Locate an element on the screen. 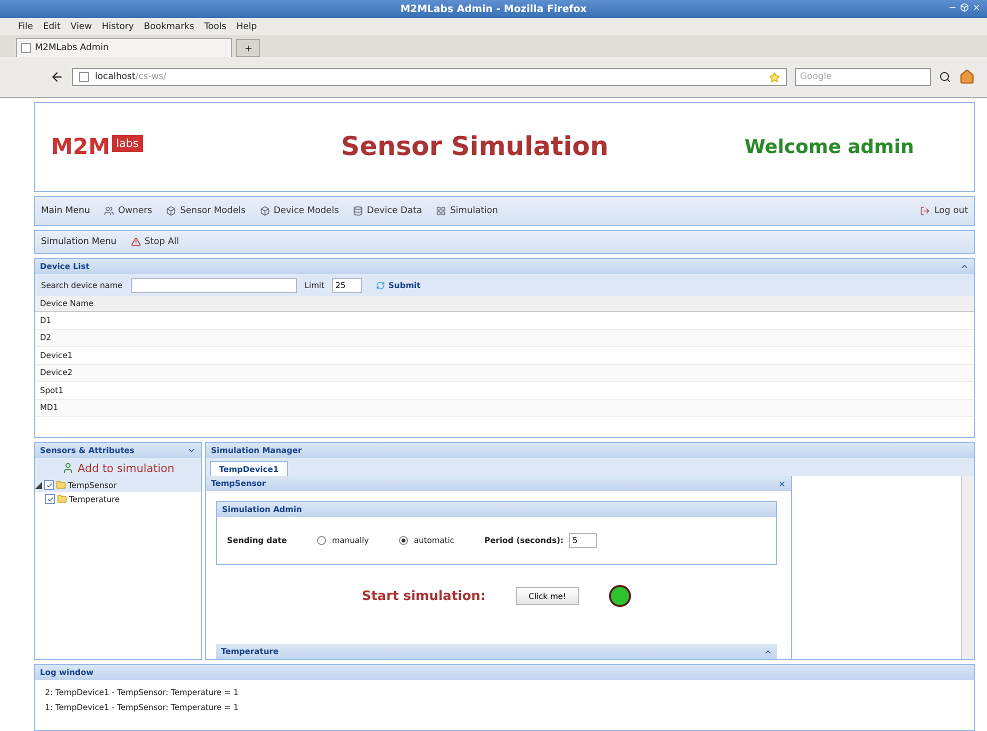  status-led-icon is located at coordinates (620, 596).